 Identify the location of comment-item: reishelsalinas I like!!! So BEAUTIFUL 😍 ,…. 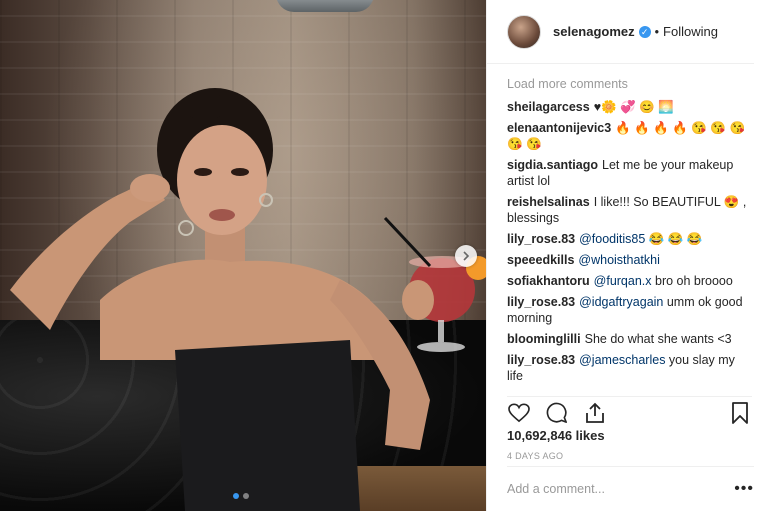
(630, 210).